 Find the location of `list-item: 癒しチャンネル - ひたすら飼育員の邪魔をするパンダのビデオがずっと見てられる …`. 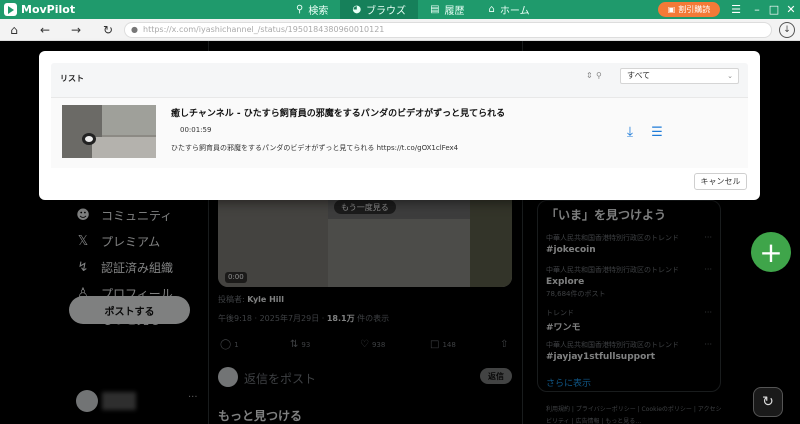

list-item: 癒しチャンネル - ひたすら飼育員の邪魔をするパンダのビデオがずっと見てられる … is located at coordinates (399, 132).